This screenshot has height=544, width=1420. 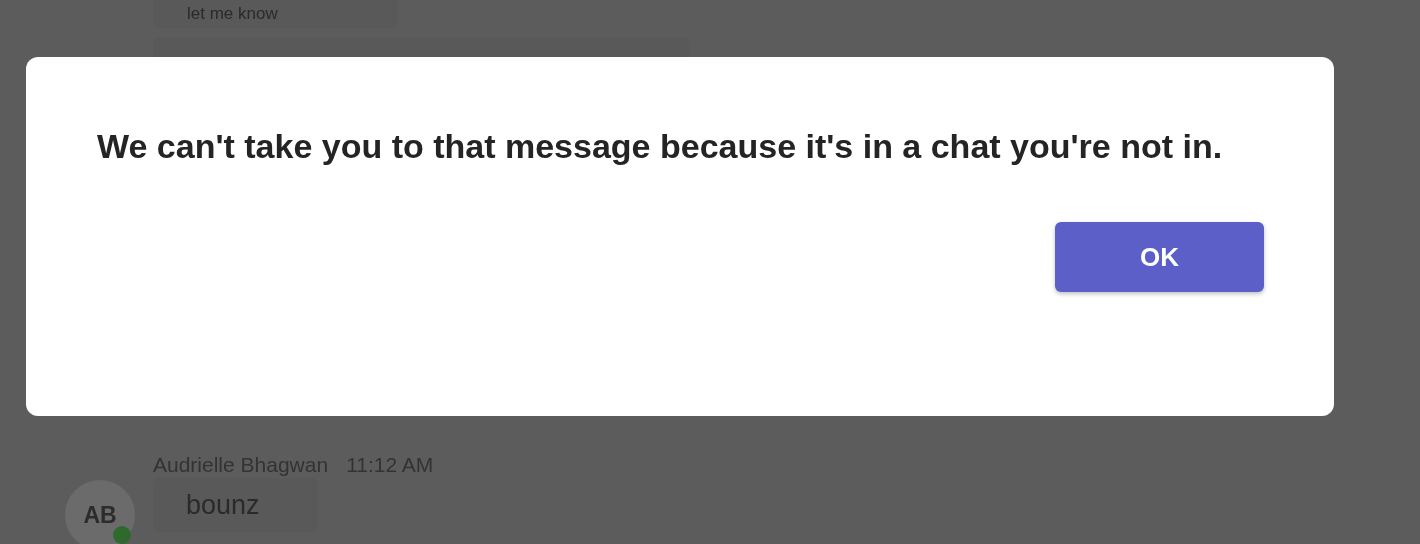 I want to click on dialog-message: We can't take you to that message because it's in a chat you're not in., so click(x=660, y=146).